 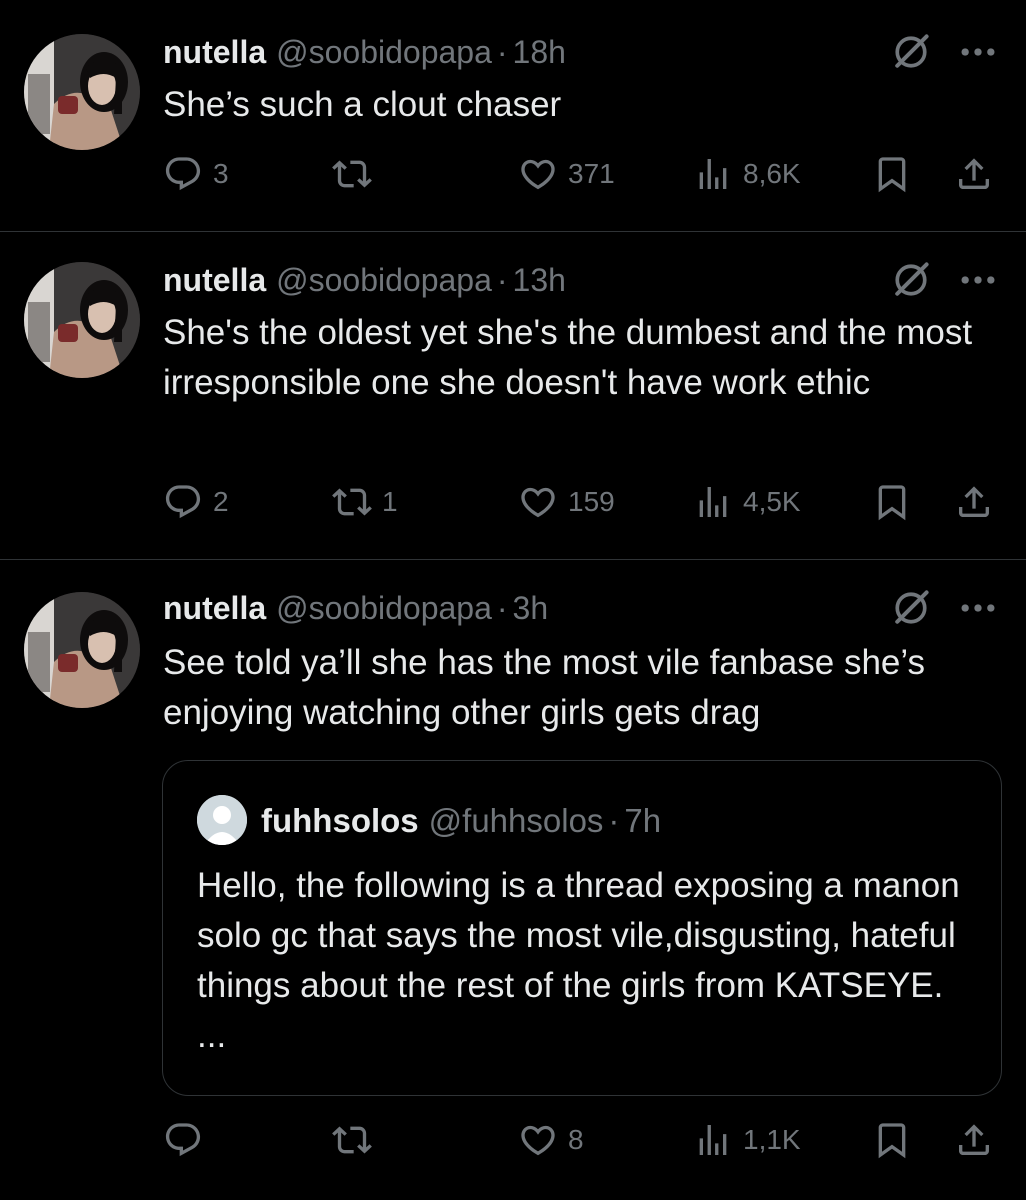 What do you see at coordinates (221, 501) in the screenshot?
I see `reply-count: 2` at bounding box center [221, 501].